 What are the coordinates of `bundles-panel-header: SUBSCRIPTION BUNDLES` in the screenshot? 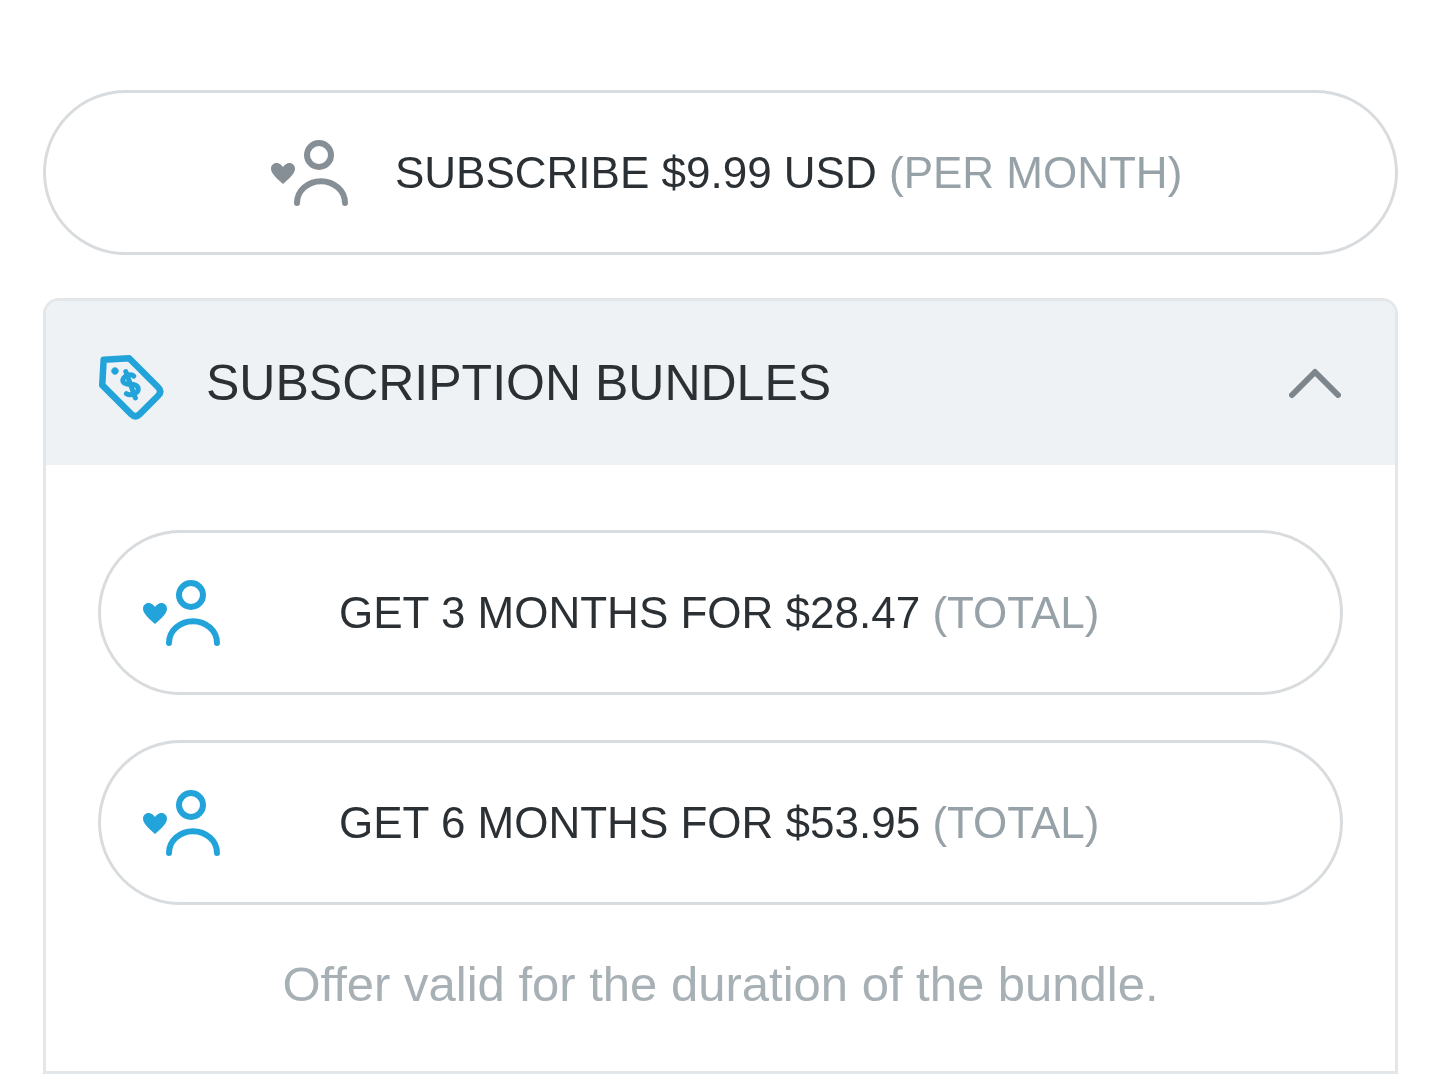 It's located at (720, 383).